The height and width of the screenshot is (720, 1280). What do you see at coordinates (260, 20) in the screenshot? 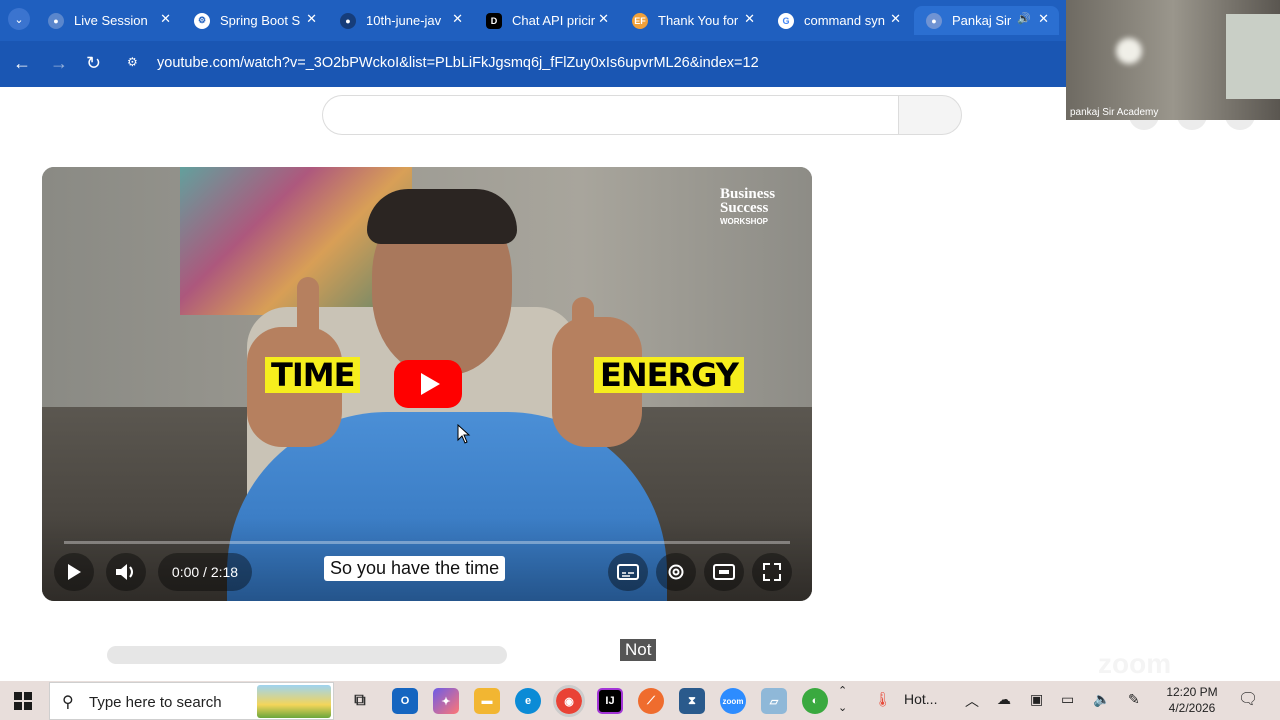
I see `tab-title: Spring Boot S` at bounding box center [260, 20].